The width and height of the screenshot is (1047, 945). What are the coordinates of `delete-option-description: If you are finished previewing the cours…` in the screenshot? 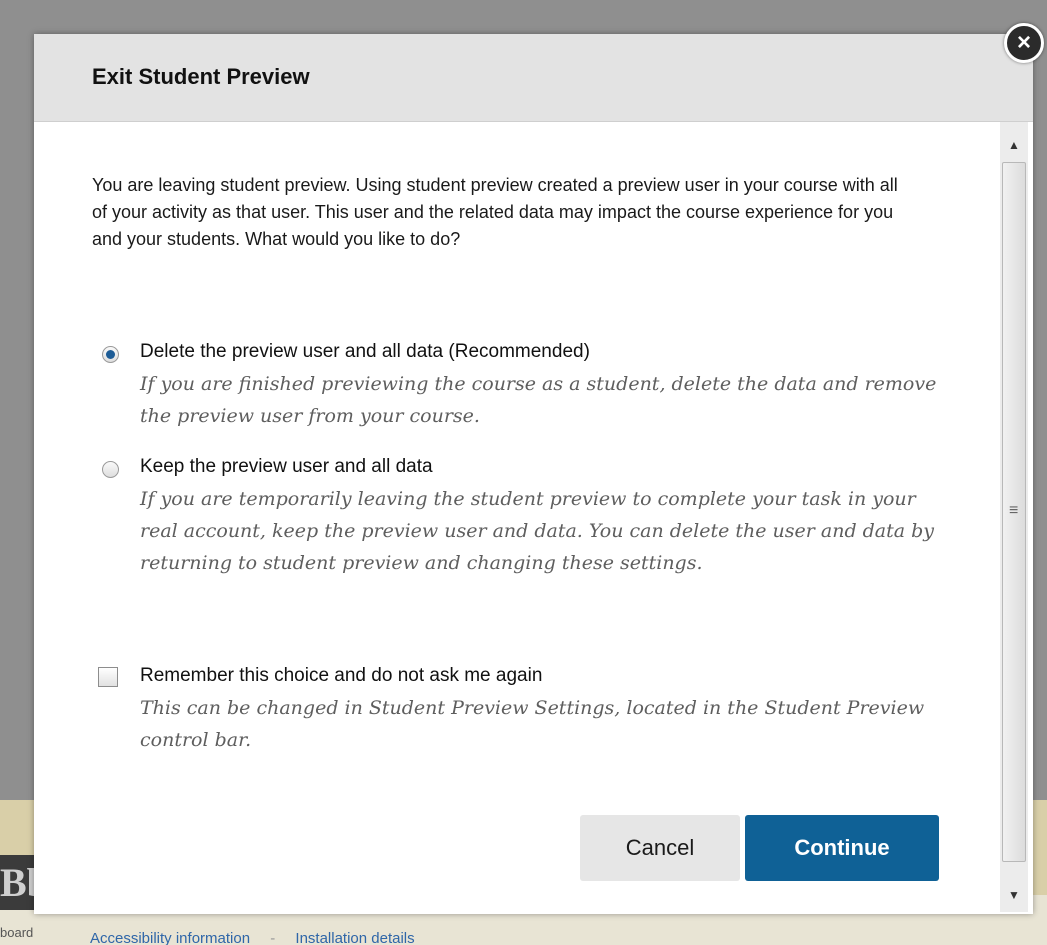 It's located at (538, 400).